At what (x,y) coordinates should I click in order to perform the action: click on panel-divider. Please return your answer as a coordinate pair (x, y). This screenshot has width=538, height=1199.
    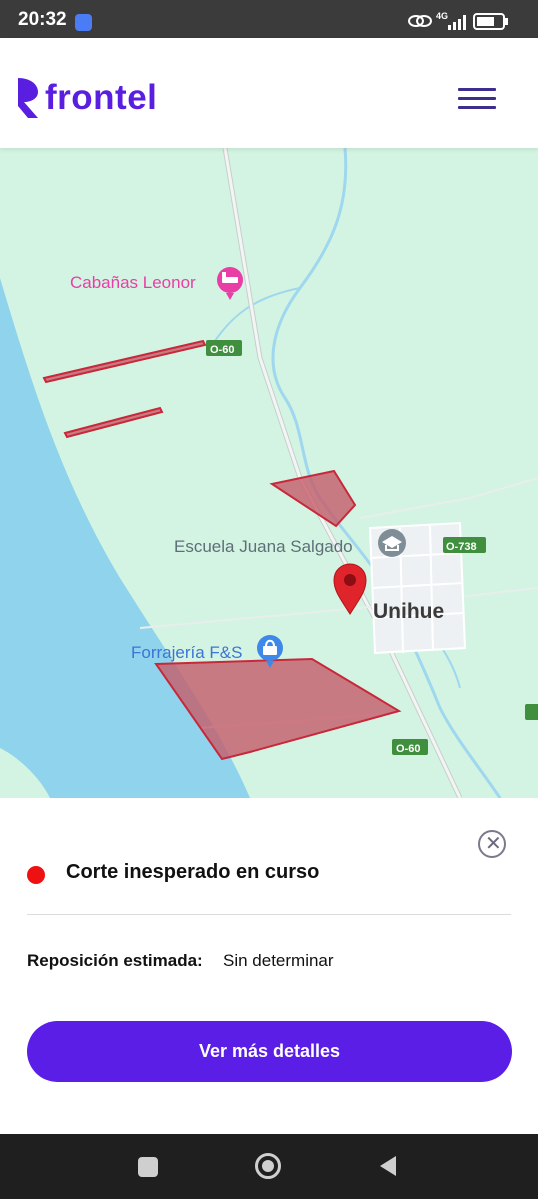
    Looking at the image, I should click on (269, 914).